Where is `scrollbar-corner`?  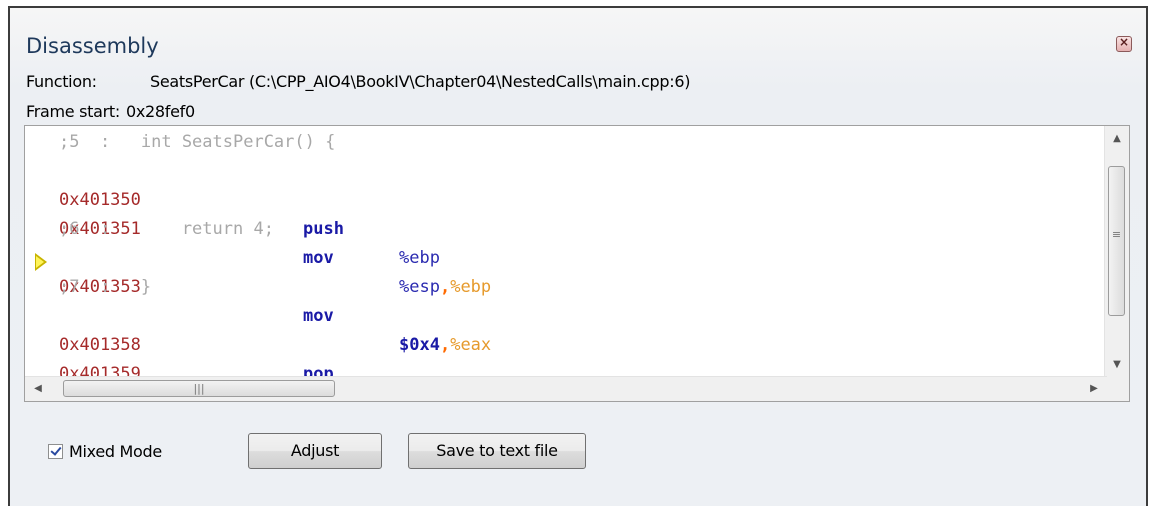 scrollbar-corner is located at coordinates (1117, 389).